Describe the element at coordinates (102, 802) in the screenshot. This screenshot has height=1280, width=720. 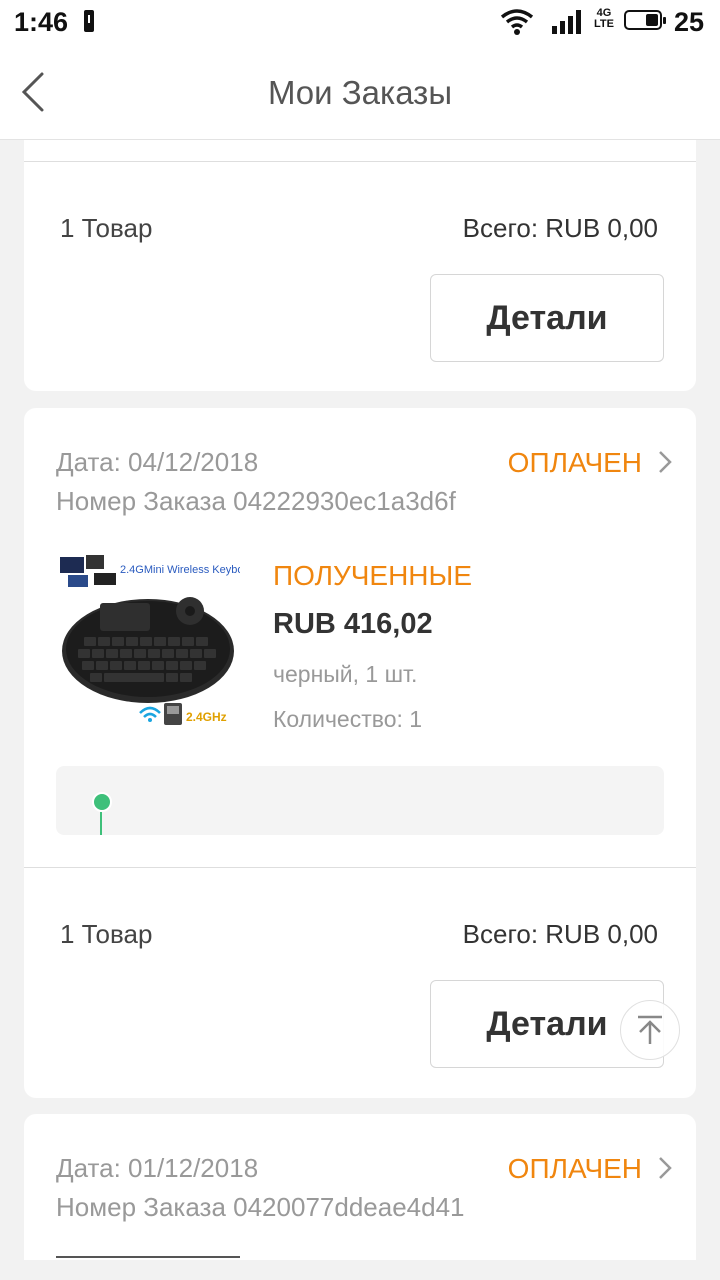
I see `tracking-dot` at that location.